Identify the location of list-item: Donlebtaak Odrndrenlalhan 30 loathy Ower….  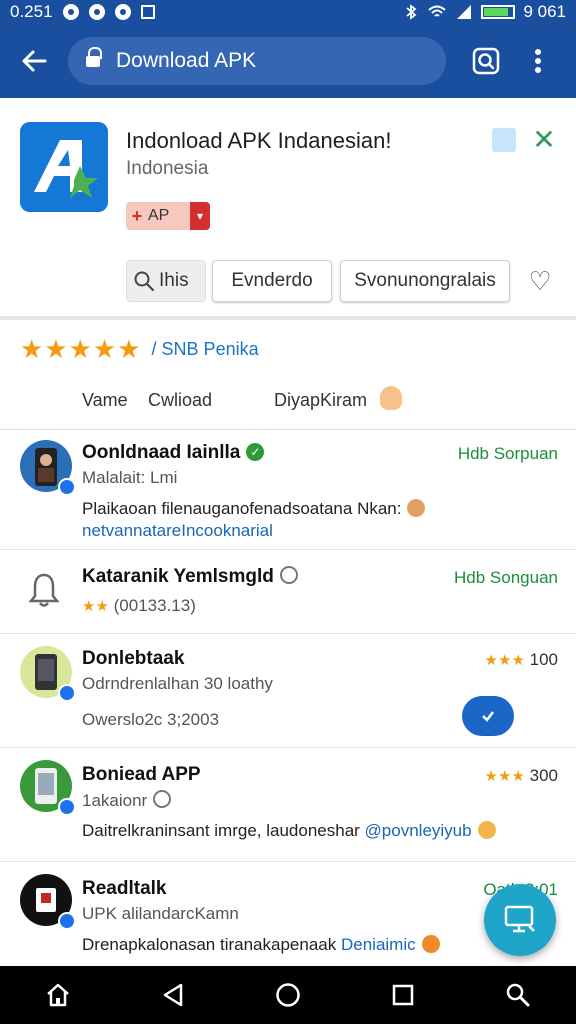
(288, 691).